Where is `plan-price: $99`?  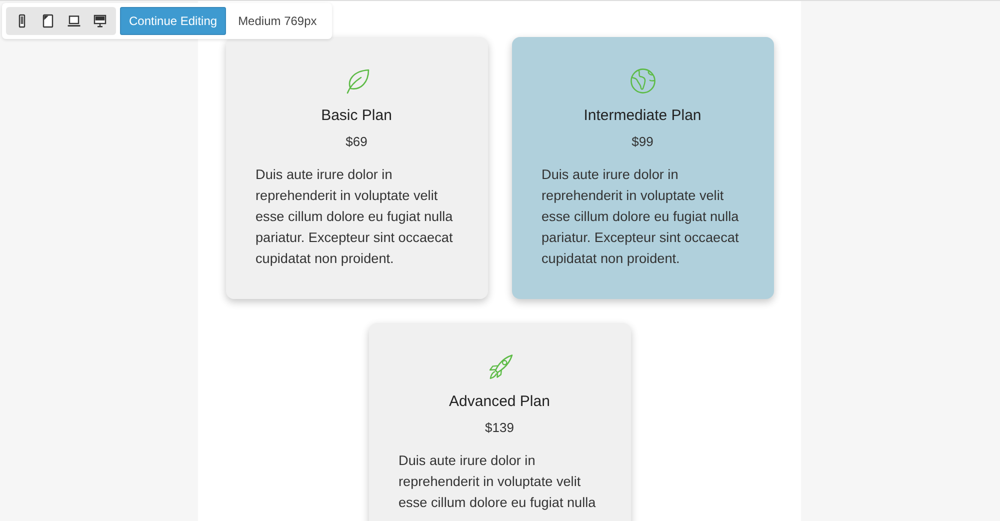
plan-price: $99 is located at coordinates (643, 142).